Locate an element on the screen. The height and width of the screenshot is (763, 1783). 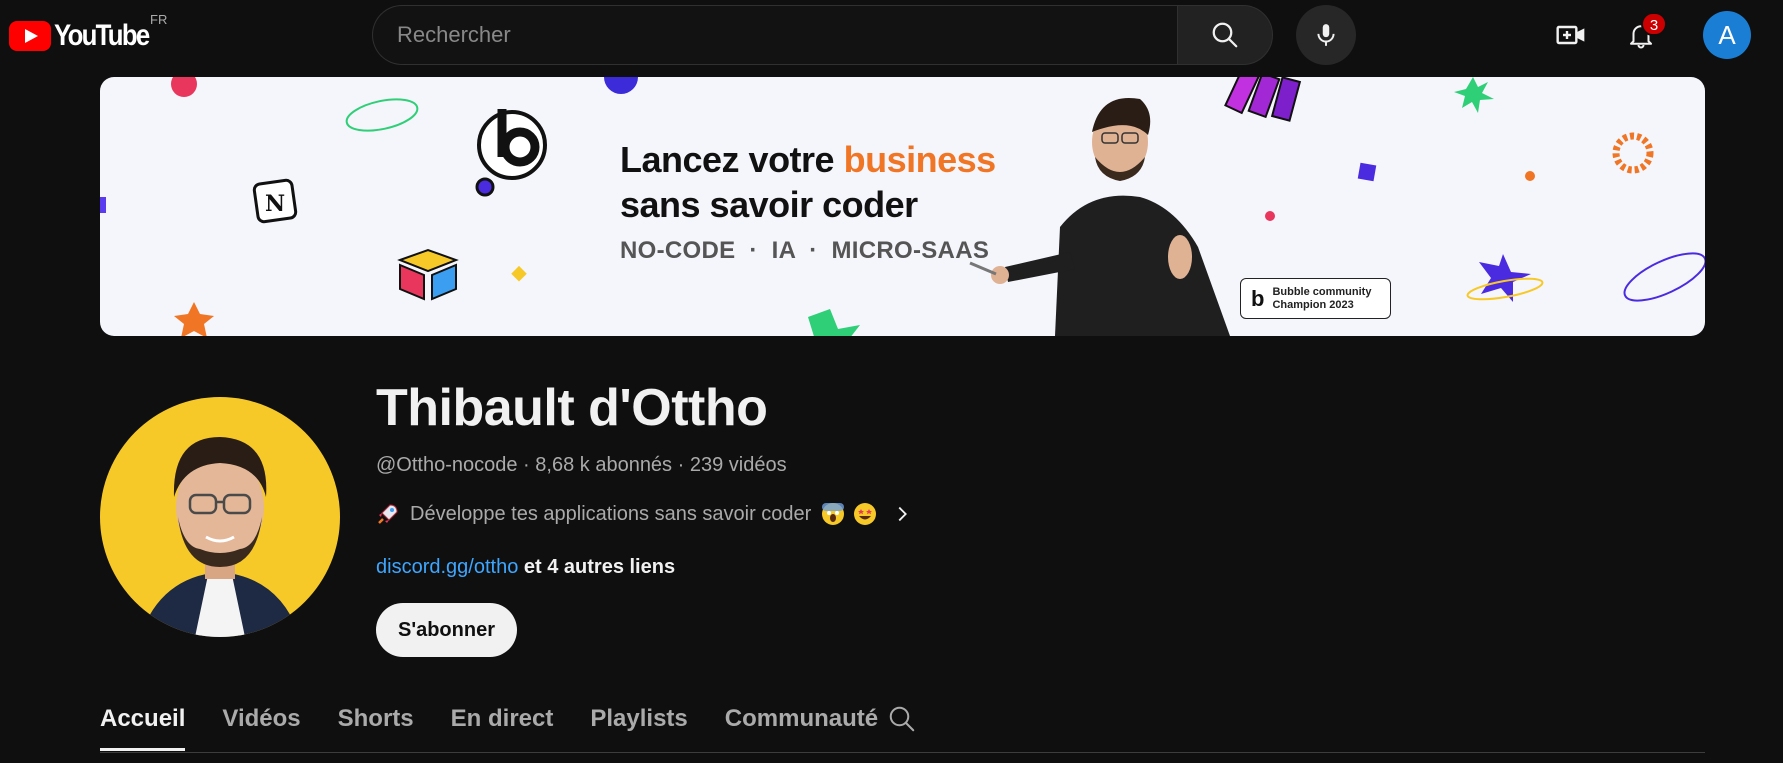
subscriber-count: 8,68 k abonnés is located at coordinates (604, 465).